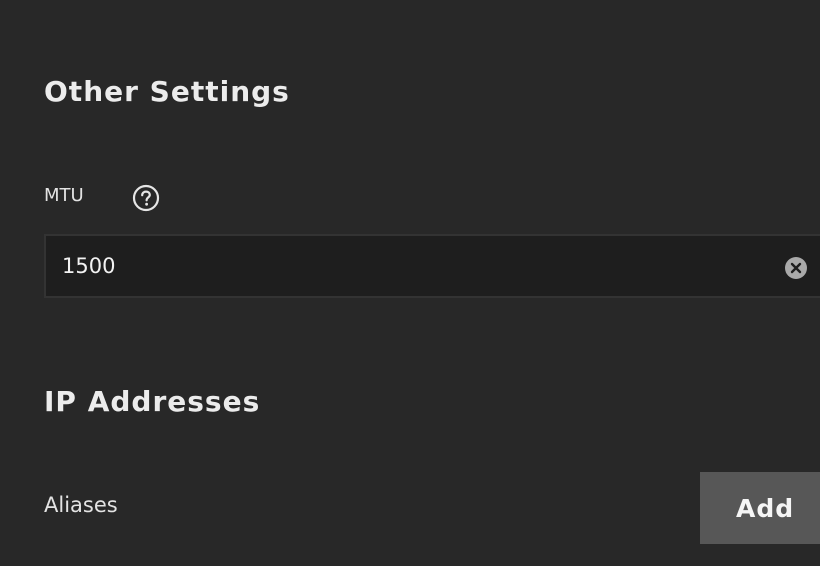 The width and height of the screenshot is (820, 566). I want to click on mtu-field, so click(432, 266).